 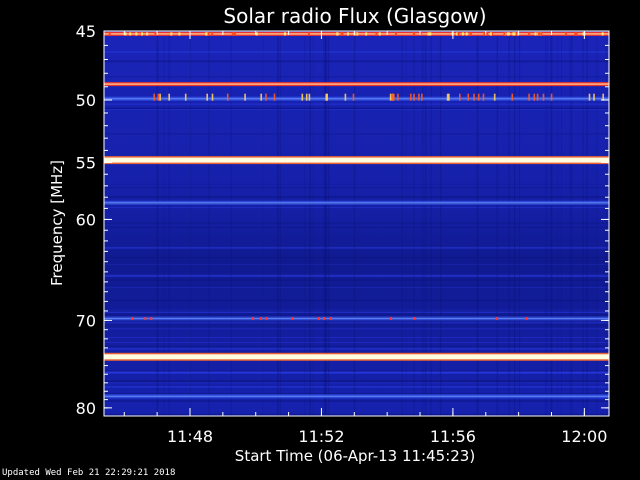 What do you see at coordinates (86, 408) in the screenshot?
I see `y-tick-label: 80` at bounding box center [86, 408].